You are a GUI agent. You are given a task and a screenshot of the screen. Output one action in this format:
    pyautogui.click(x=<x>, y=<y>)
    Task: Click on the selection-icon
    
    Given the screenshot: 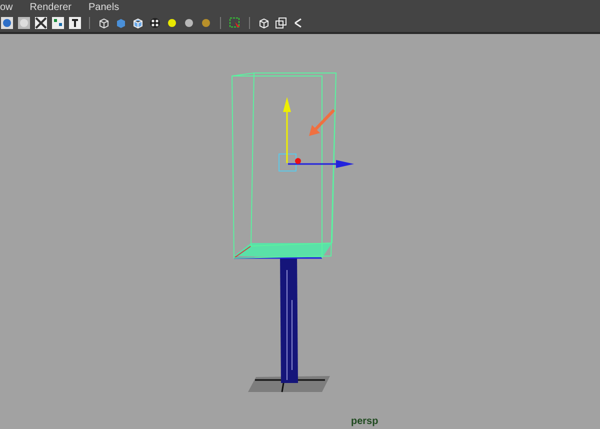 What is the action you would take?
    pyautogui.click(x=235, y=23)
    